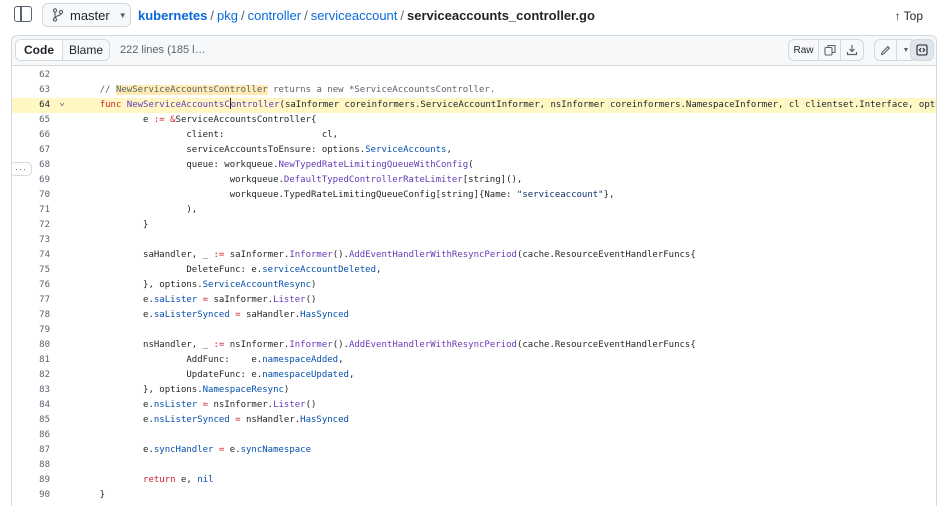  What do you see at coordinates (42, 480) in the screenshot?
I see `line-number: 89` at bounding box center [42, 480].